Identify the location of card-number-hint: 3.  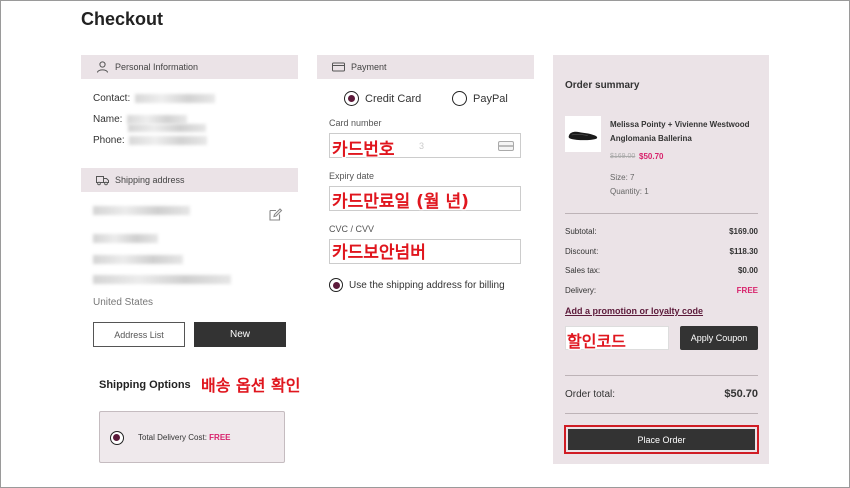
(421, 146).